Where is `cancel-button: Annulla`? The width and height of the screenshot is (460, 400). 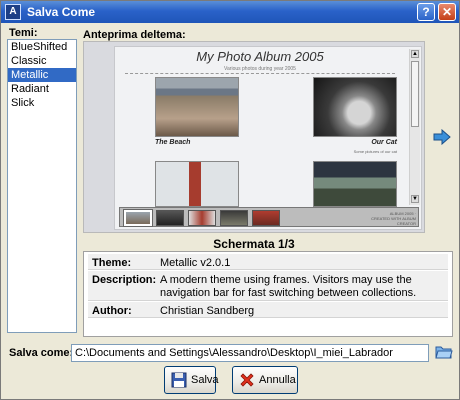
cancel-button: Annulla is located at coordinates (265, 380).